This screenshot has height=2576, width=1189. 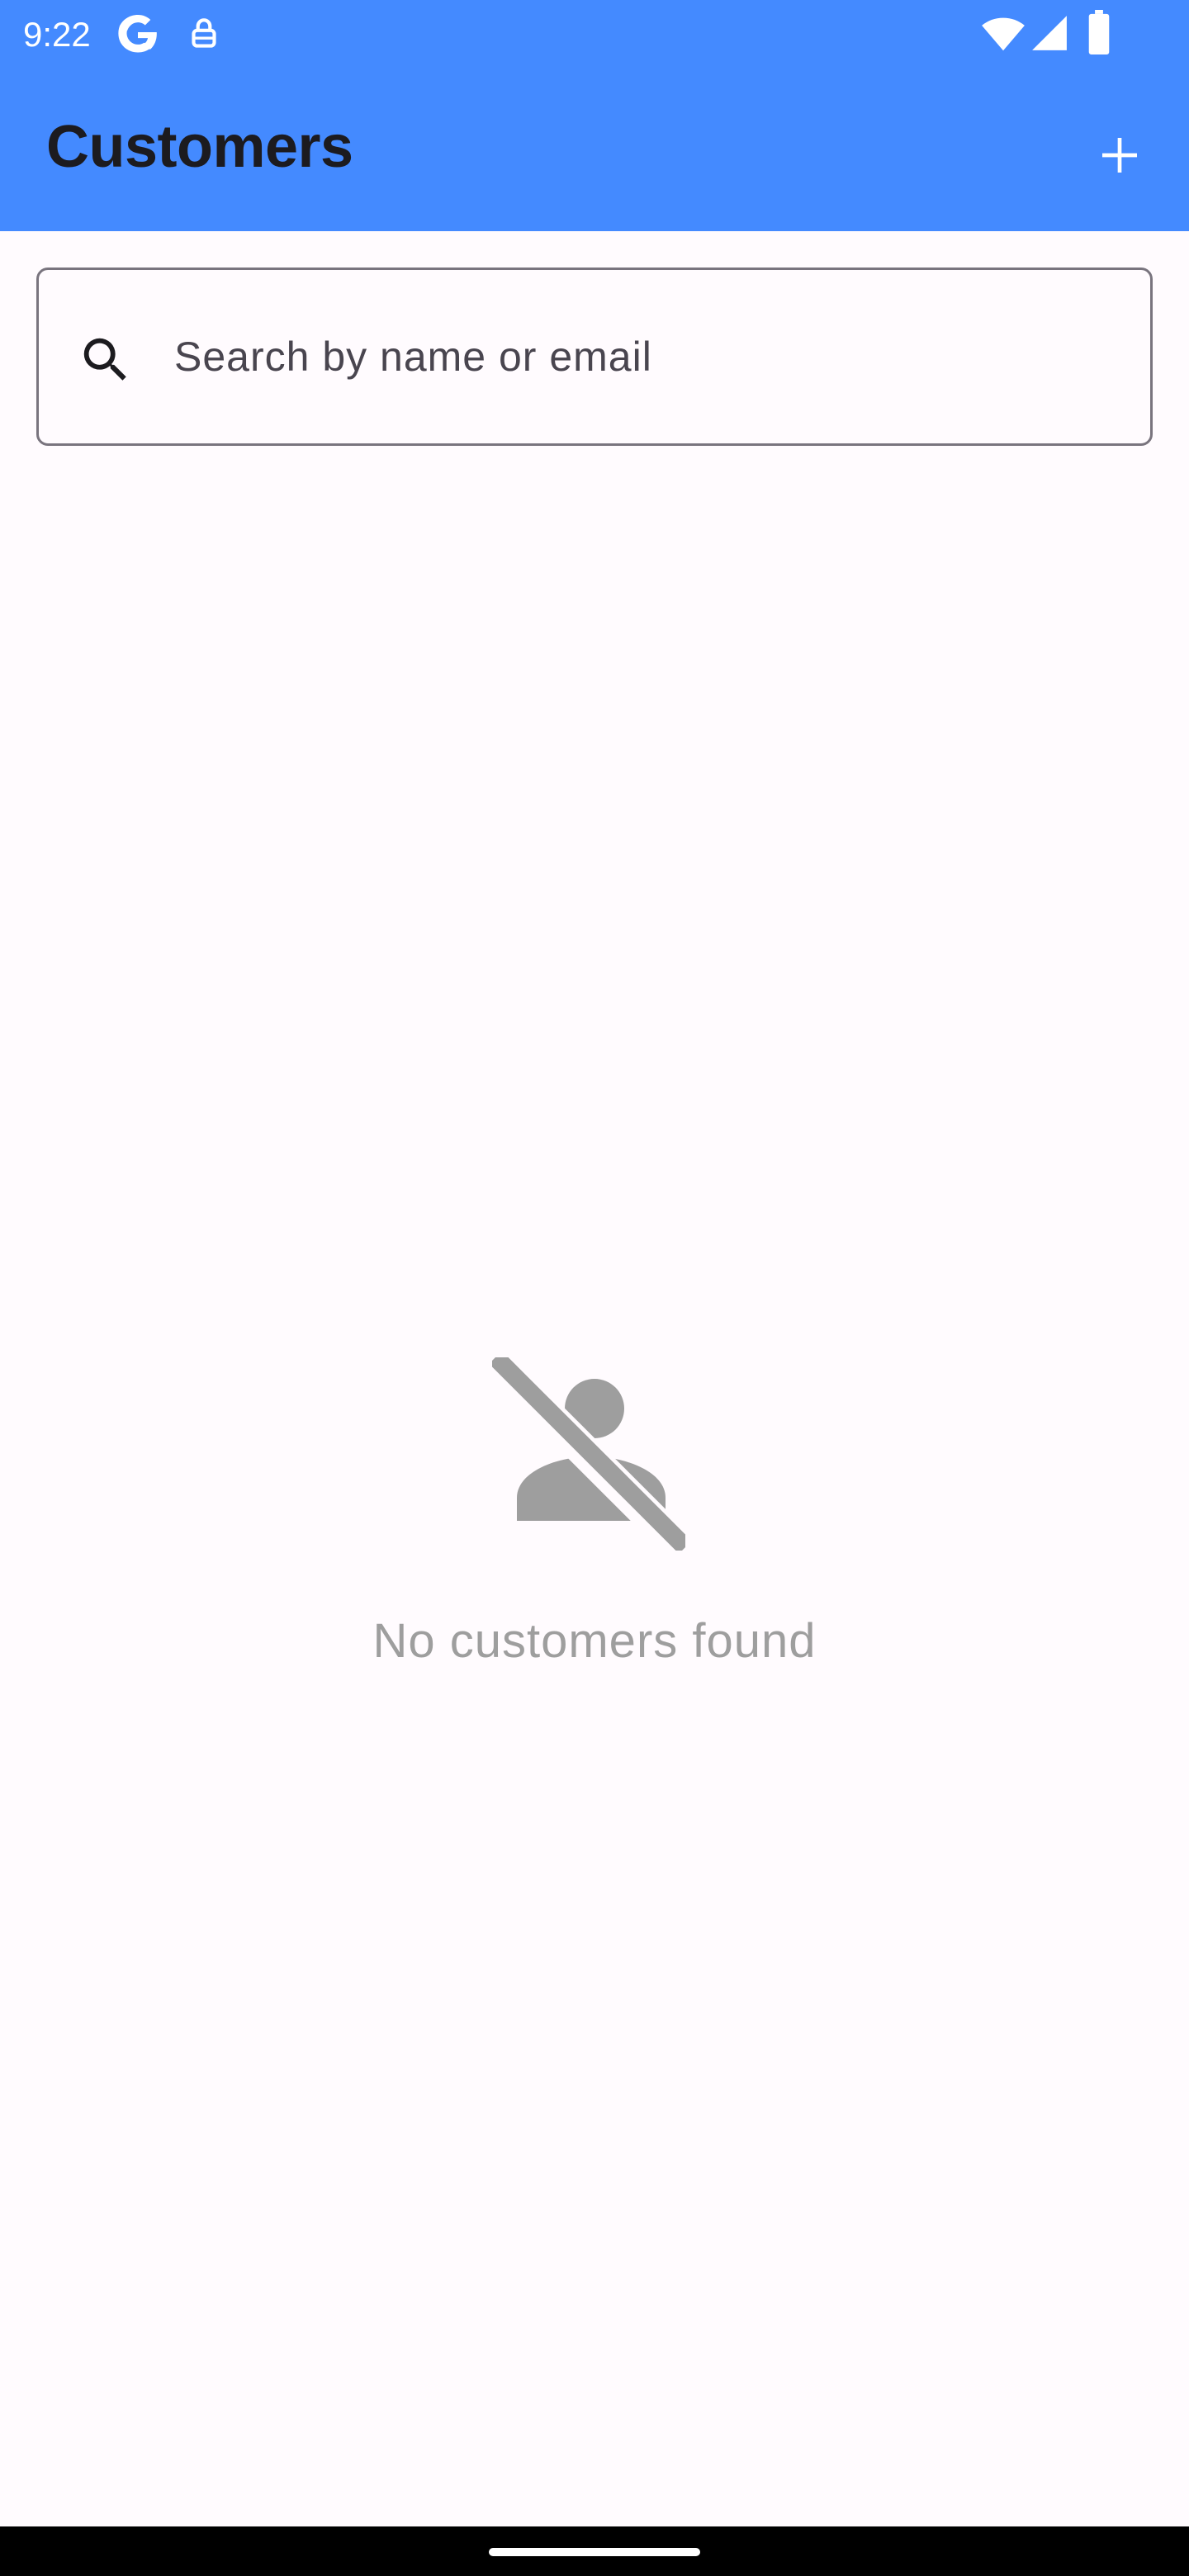 What do you see at coordinates (588, 1455) in the screenshot?
I see `person-off-icon` at bounding box center [588, 1455].